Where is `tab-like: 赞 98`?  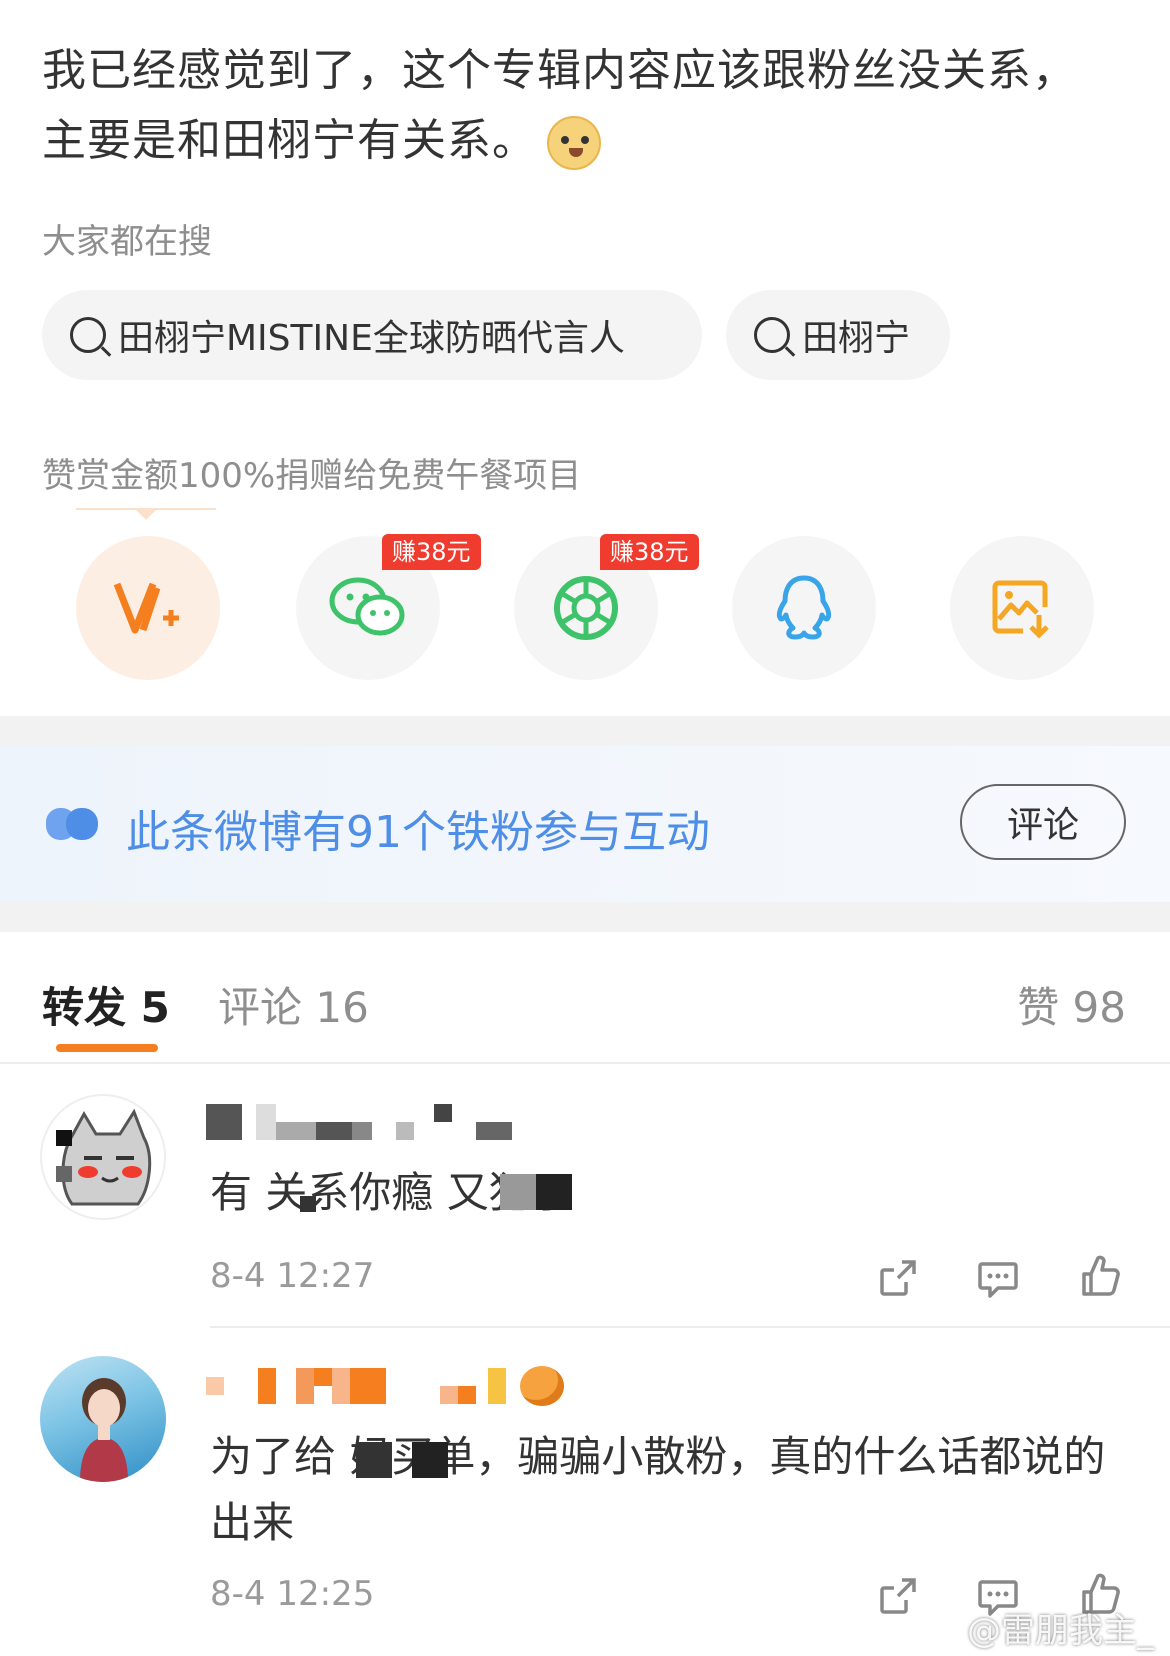 tab-like: 赞 98 is located at coordinates (1071, 1004).